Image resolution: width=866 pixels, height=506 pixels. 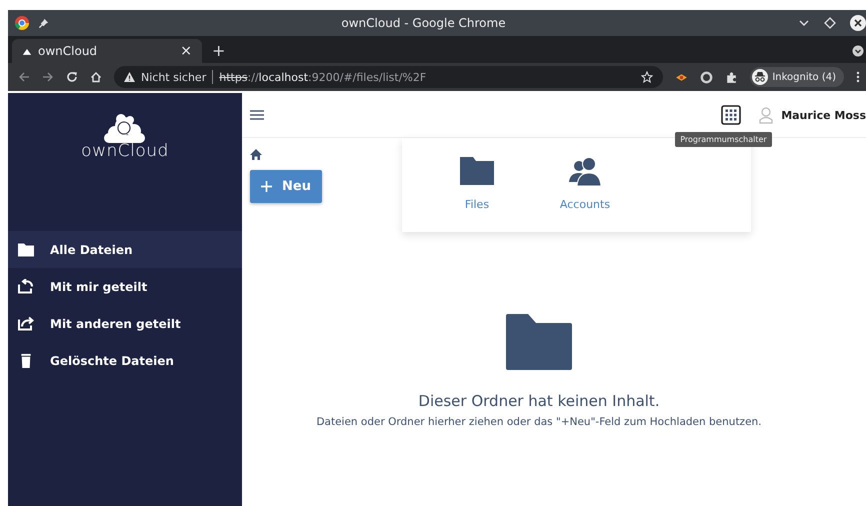 What do you see at coordinates (68, 51) in the screenshot?
I see `tab-title: ownCloud` at bounding box center [68, 51].